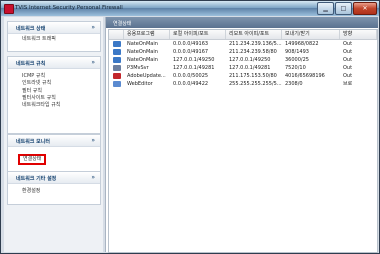  Describe the element at coordinates (198, 34) in the screenshot. I see `column-header-local: 로컬 아이피/포트` at that location.